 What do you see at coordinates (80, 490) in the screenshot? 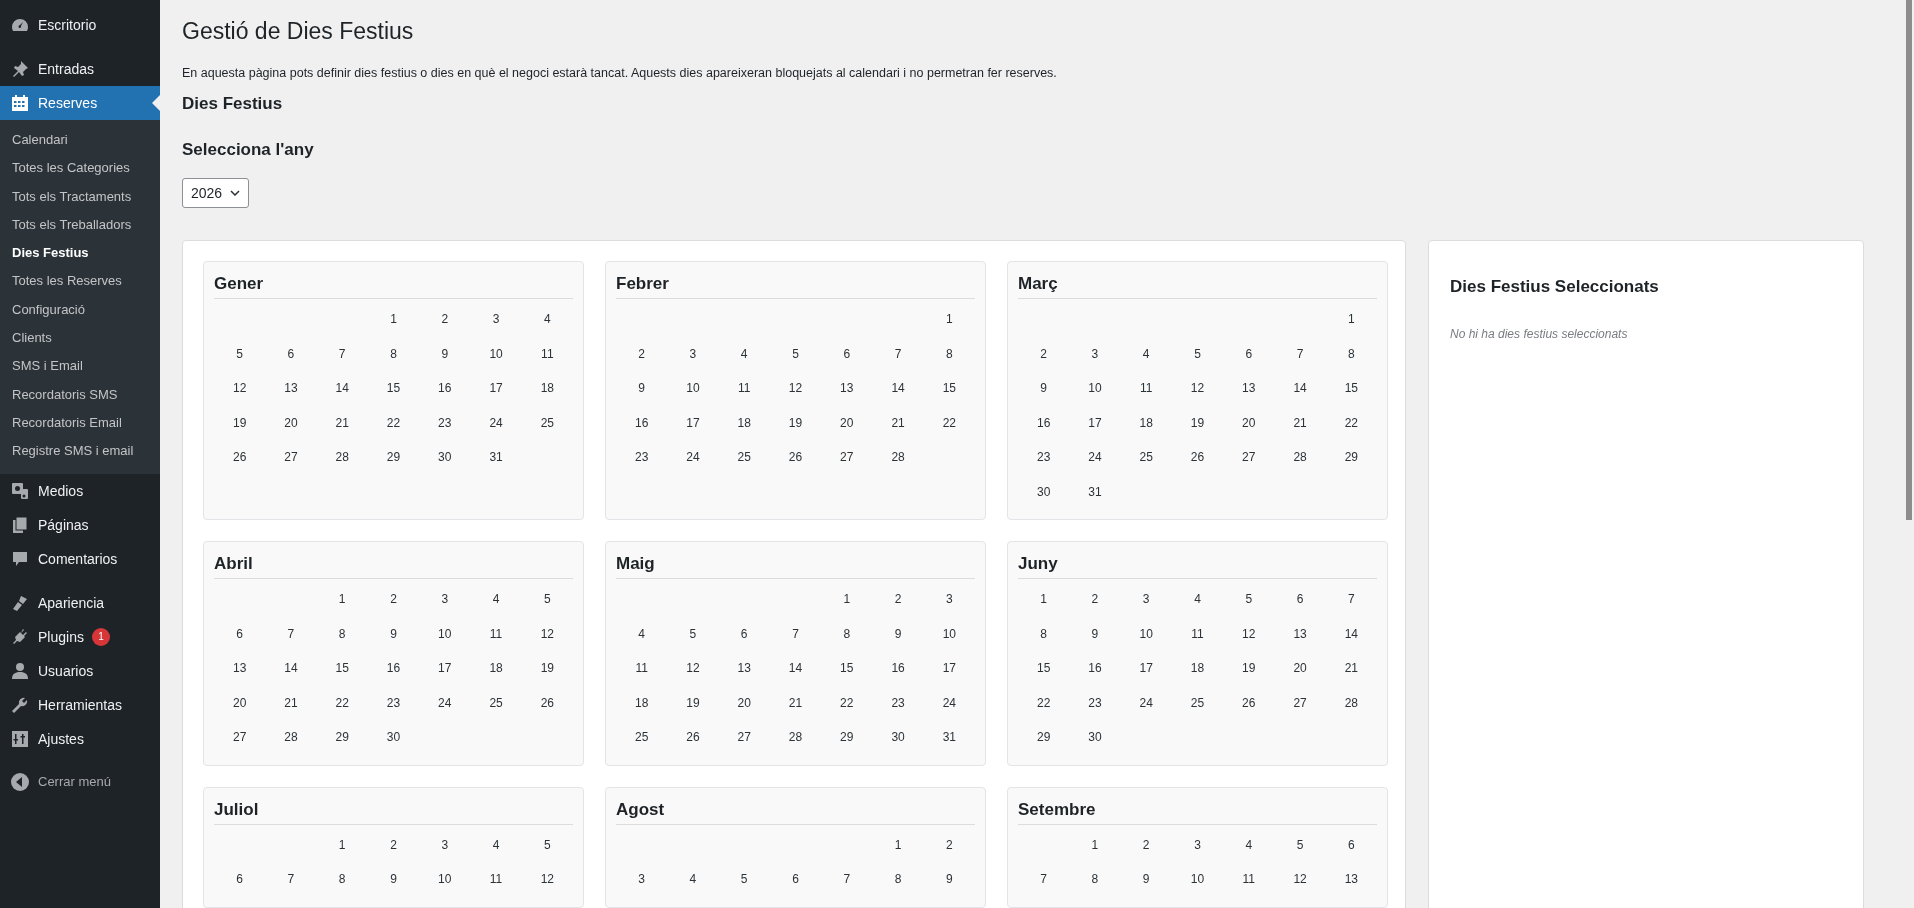
I see `sidebar-menu-item: Medios` at bounding box center [80, 490].